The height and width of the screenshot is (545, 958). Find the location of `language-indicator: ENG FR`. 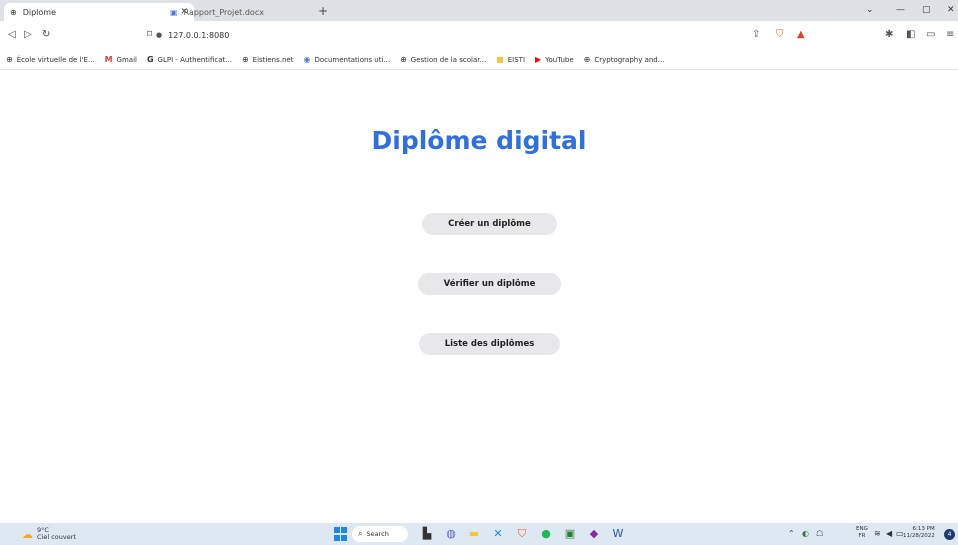

language-indicator: ENG FR is located at coordinates (862, 533).